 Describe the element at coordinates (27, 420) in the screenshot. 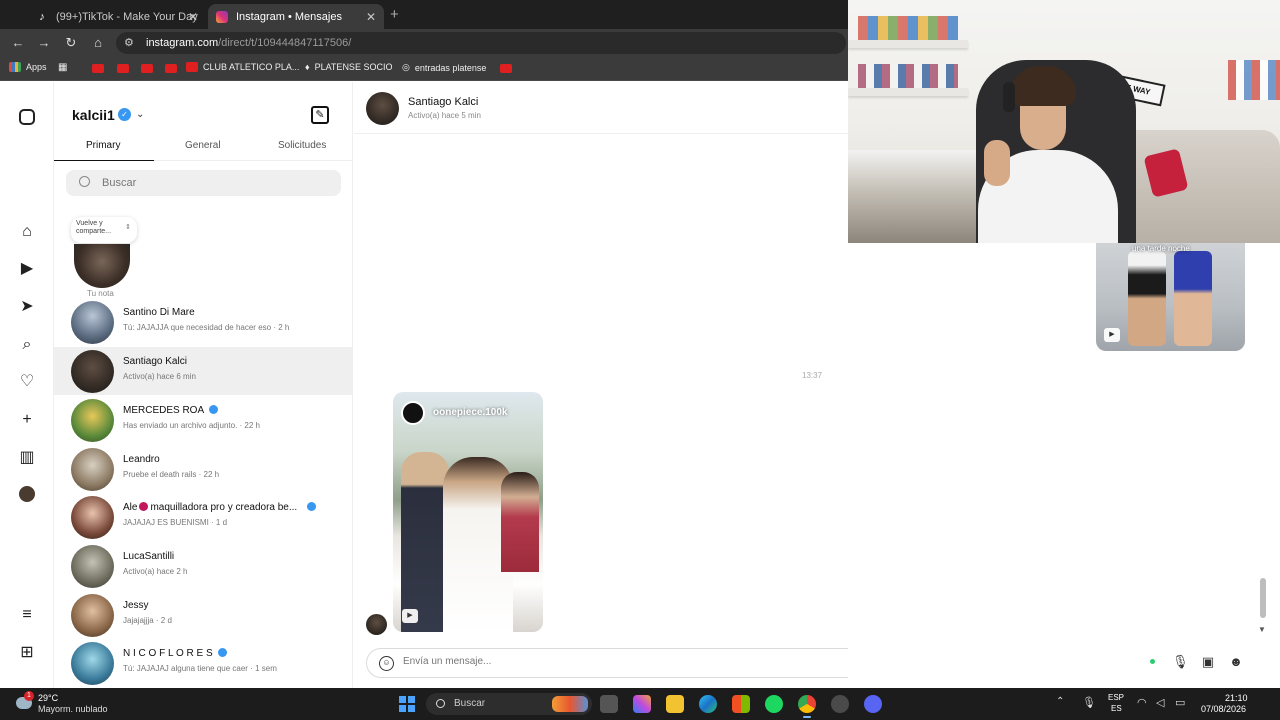

I see `create-plus-icon: +` at that location.